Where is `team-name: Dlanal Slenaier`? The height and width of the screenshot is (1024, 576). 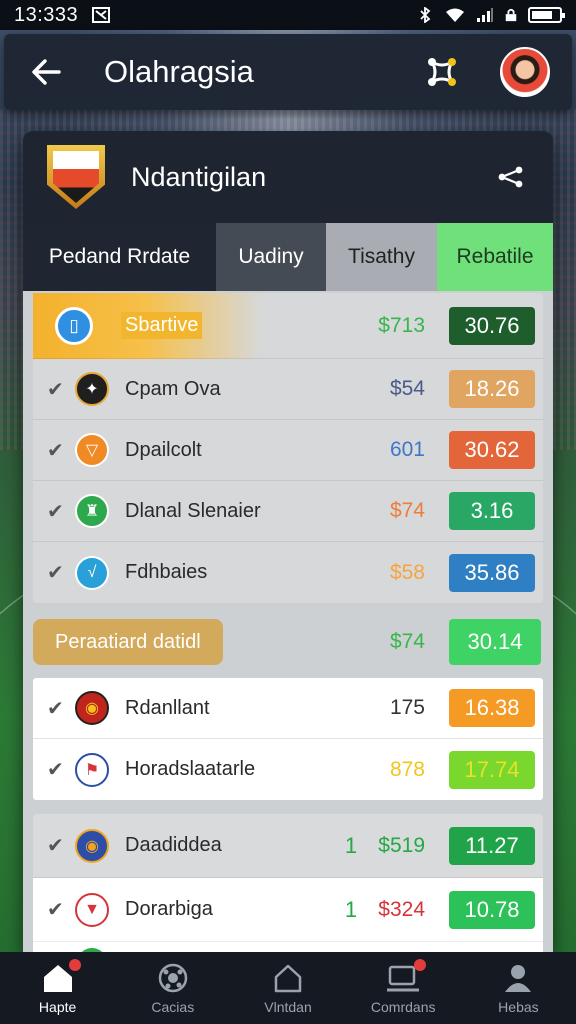
team-name: Dlanal Slenaier is located at coordinates (193, 510).